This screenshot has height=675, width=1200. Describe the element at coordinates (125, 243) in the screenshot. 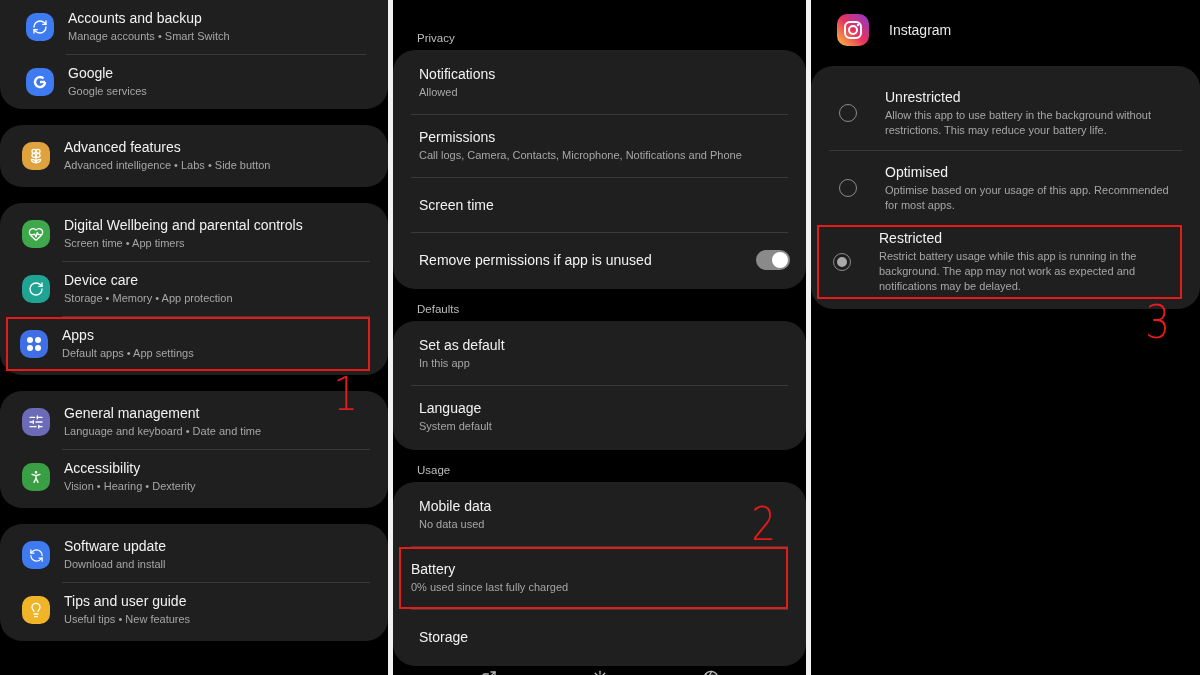

I see `row-subtitle: Screen time • App timers` at that location.